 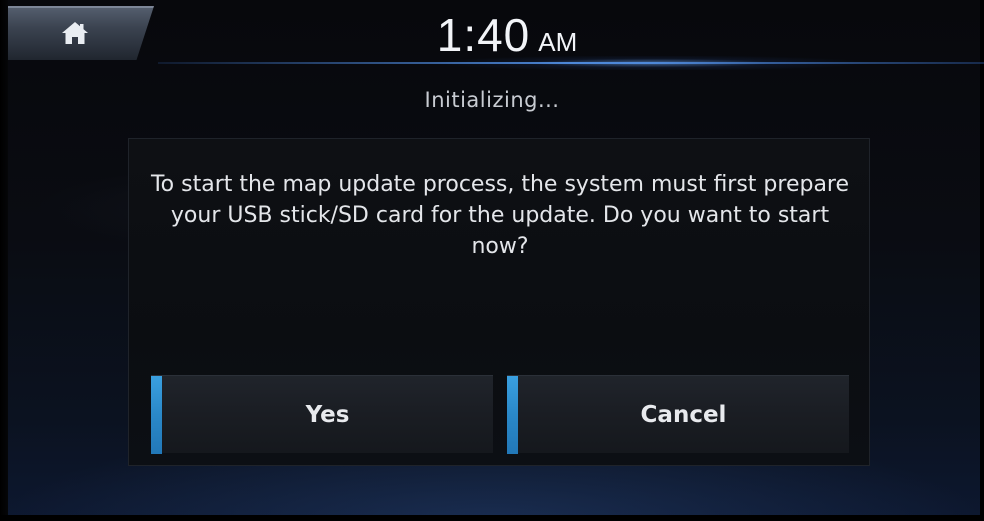 What do you see at coordinates (492, 518) in the screenshot?
I see `bezel-bottom` at bounding box center [492, 518].